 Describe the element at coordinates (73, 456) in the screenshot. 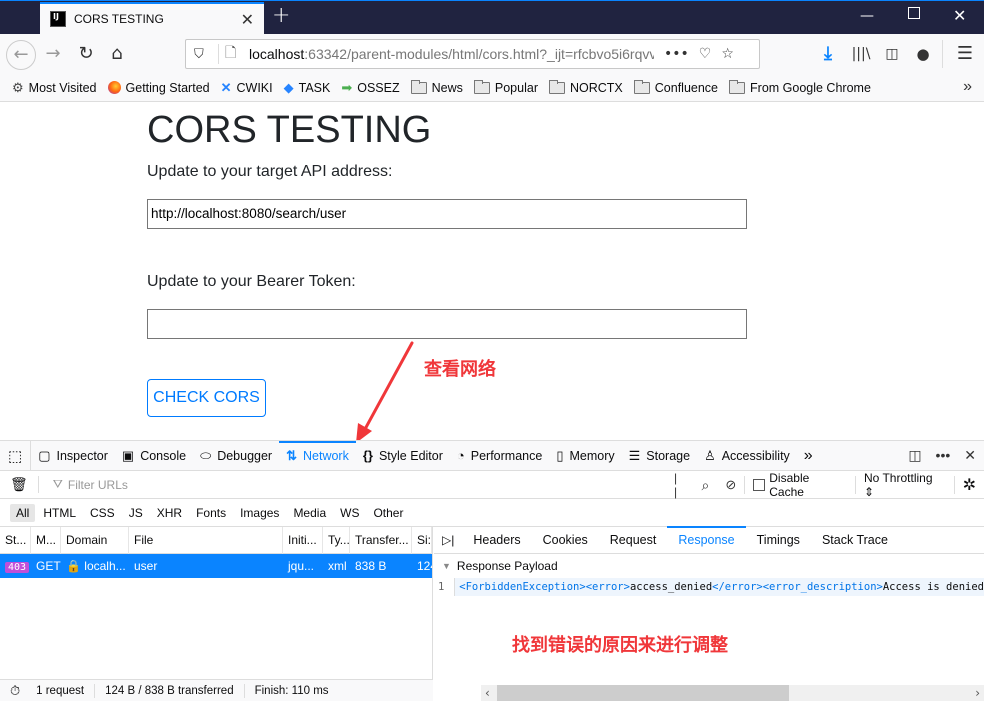

I see `tab-inspector: ▢ Inspector` at that location.